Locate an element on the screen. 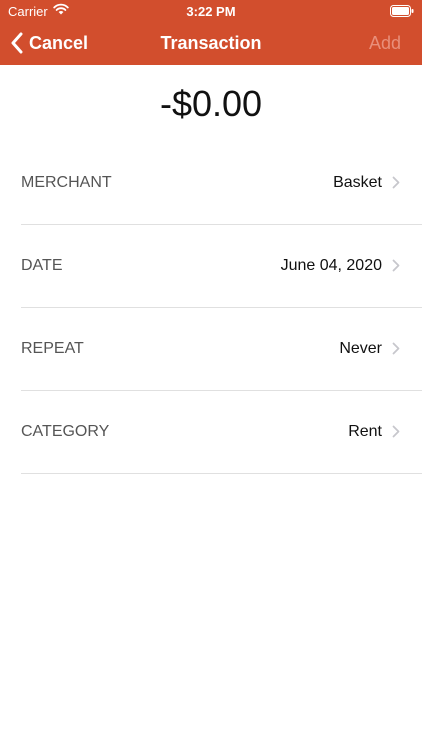 The width and height of the screenshot is (422, 750). status-time: 3:22 PM is located at coordinates (211, 11).